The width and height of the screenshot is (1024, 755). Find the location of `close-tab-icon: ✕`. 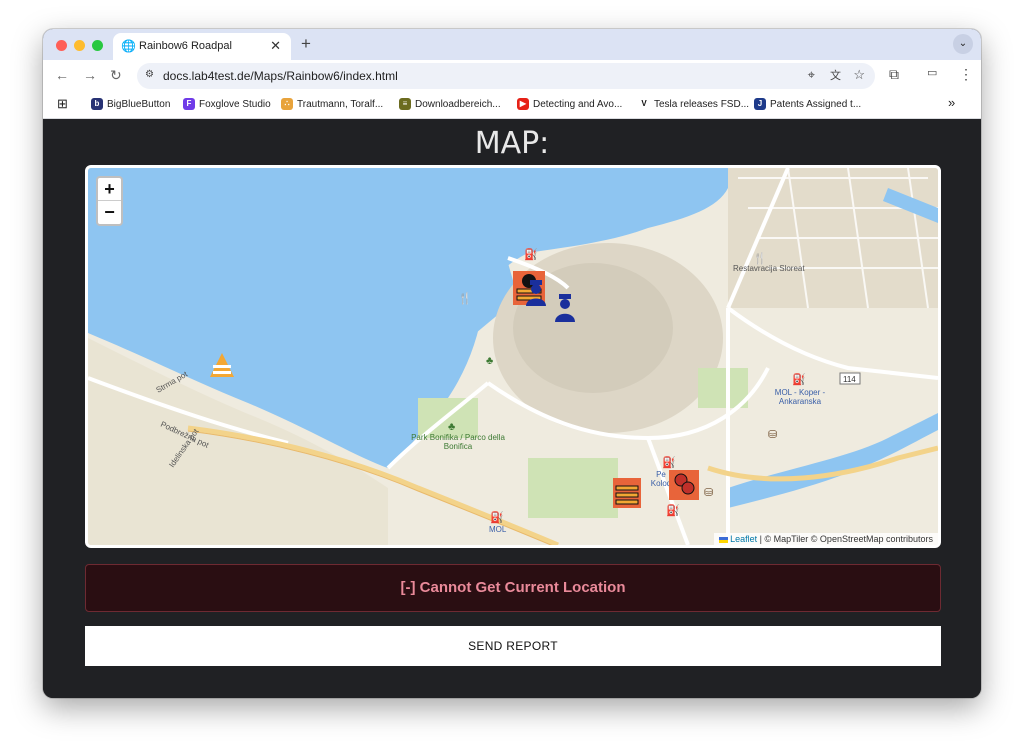

close-tab-icon: ✕ is located at coordinates (275, 46).